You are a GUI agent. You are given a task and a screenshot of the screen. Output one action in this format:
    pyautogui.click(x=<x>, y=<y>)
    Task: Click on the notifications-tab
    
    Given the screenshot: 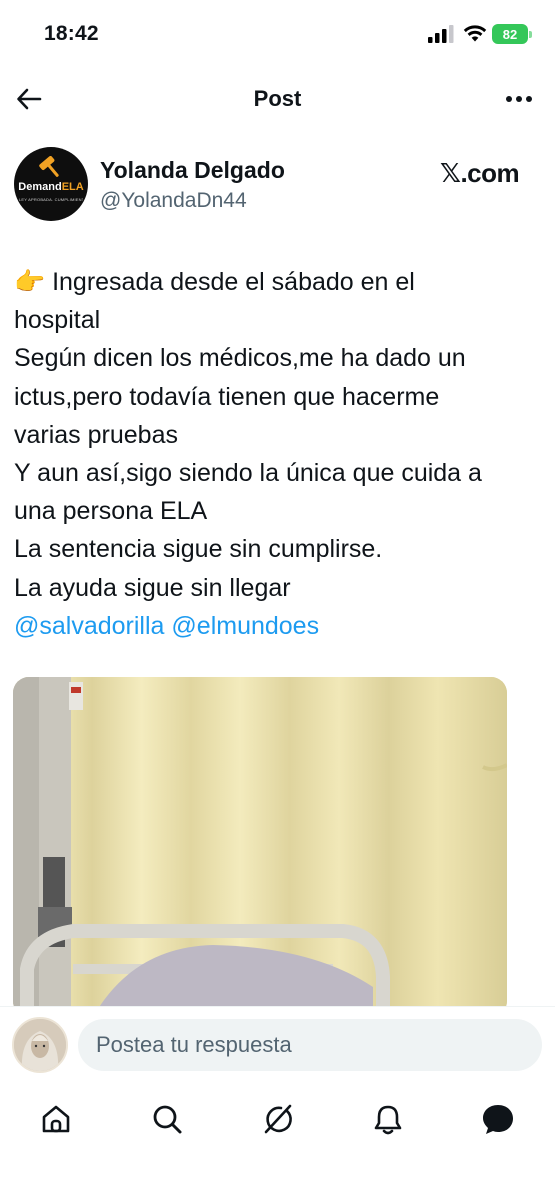 What is the action you would take?
    pyautogui.click(x=388, y=1119)
    